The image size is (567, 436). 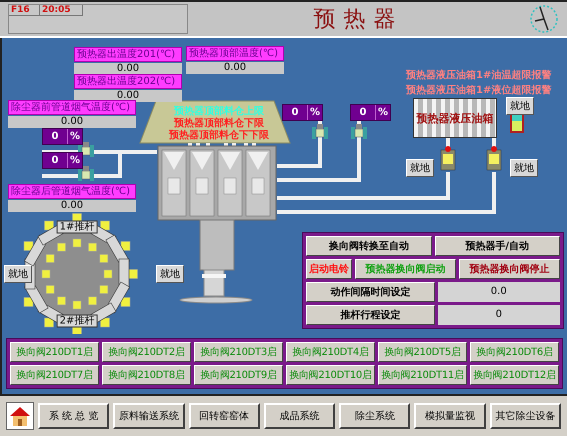 I want to click on status-cell: F16, so click(x=24, y=10).